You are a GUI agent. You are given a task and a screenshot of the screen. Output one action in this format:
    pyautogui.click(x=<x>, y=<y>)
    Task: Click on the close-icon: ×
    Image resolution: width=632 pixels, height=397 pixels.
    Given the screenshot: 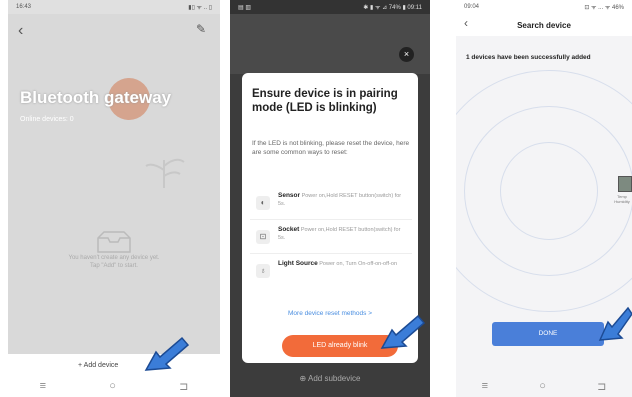 What is the action you would take?
    pyautogui.click(x=406, y=54)
    